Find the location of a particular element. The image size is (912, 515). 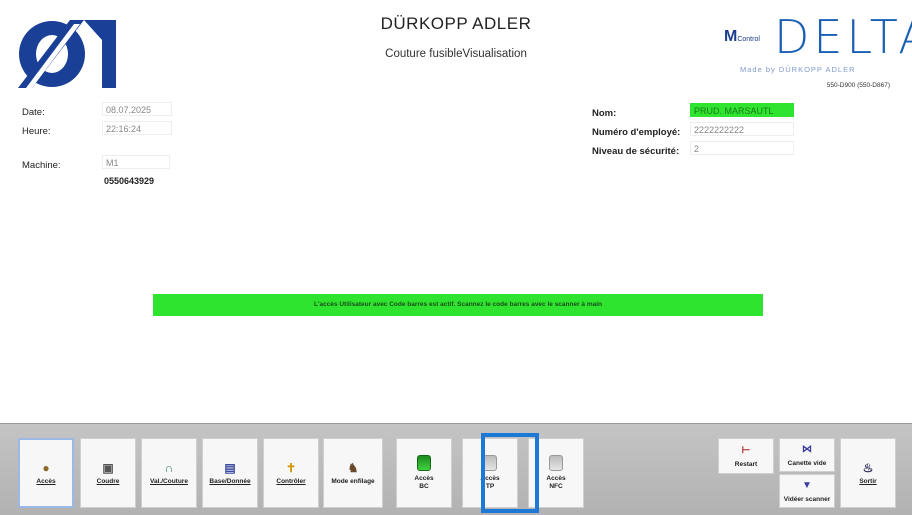

machine-value: M1 is located at coordinates (136, 162).